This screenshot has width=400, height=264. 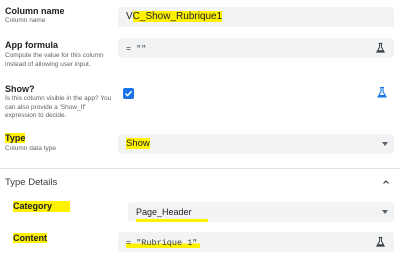 I want to click on content-input: = "Rubrique 1", so click(x=256, y=242).